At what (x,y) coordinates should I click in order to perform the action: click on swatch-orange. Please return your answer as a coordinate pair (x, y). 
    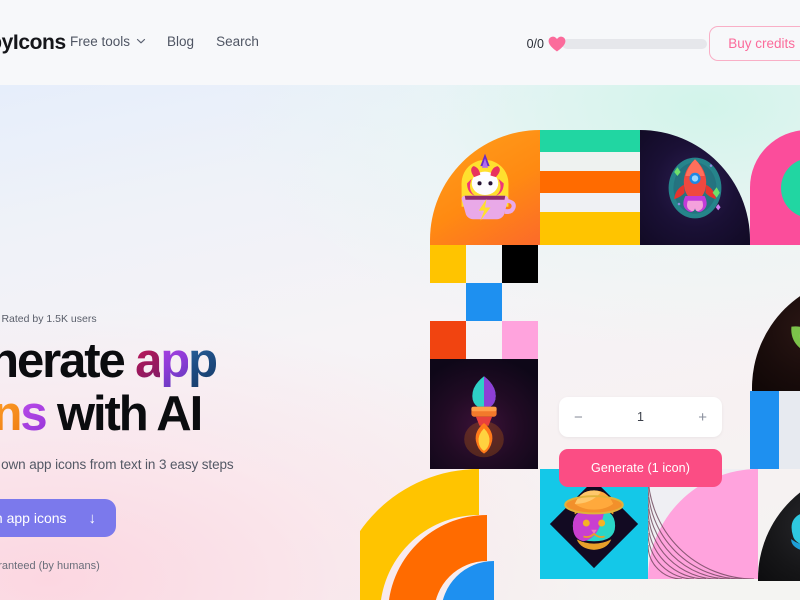
    Looking at the image, I should click on (448, 340).